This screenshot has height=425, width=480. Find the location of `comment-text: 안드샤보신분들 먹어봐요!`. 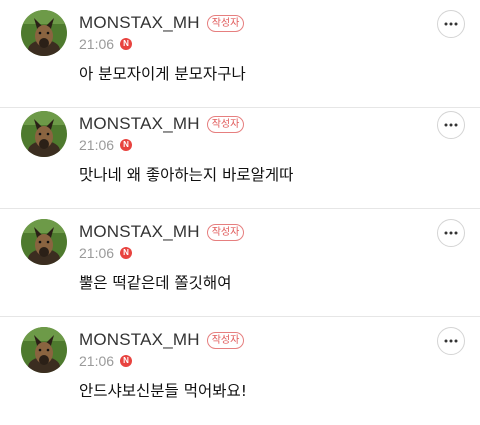

comment-text: 안드샤보신분들 먹어봐요! is located at coordinates (163, 391).